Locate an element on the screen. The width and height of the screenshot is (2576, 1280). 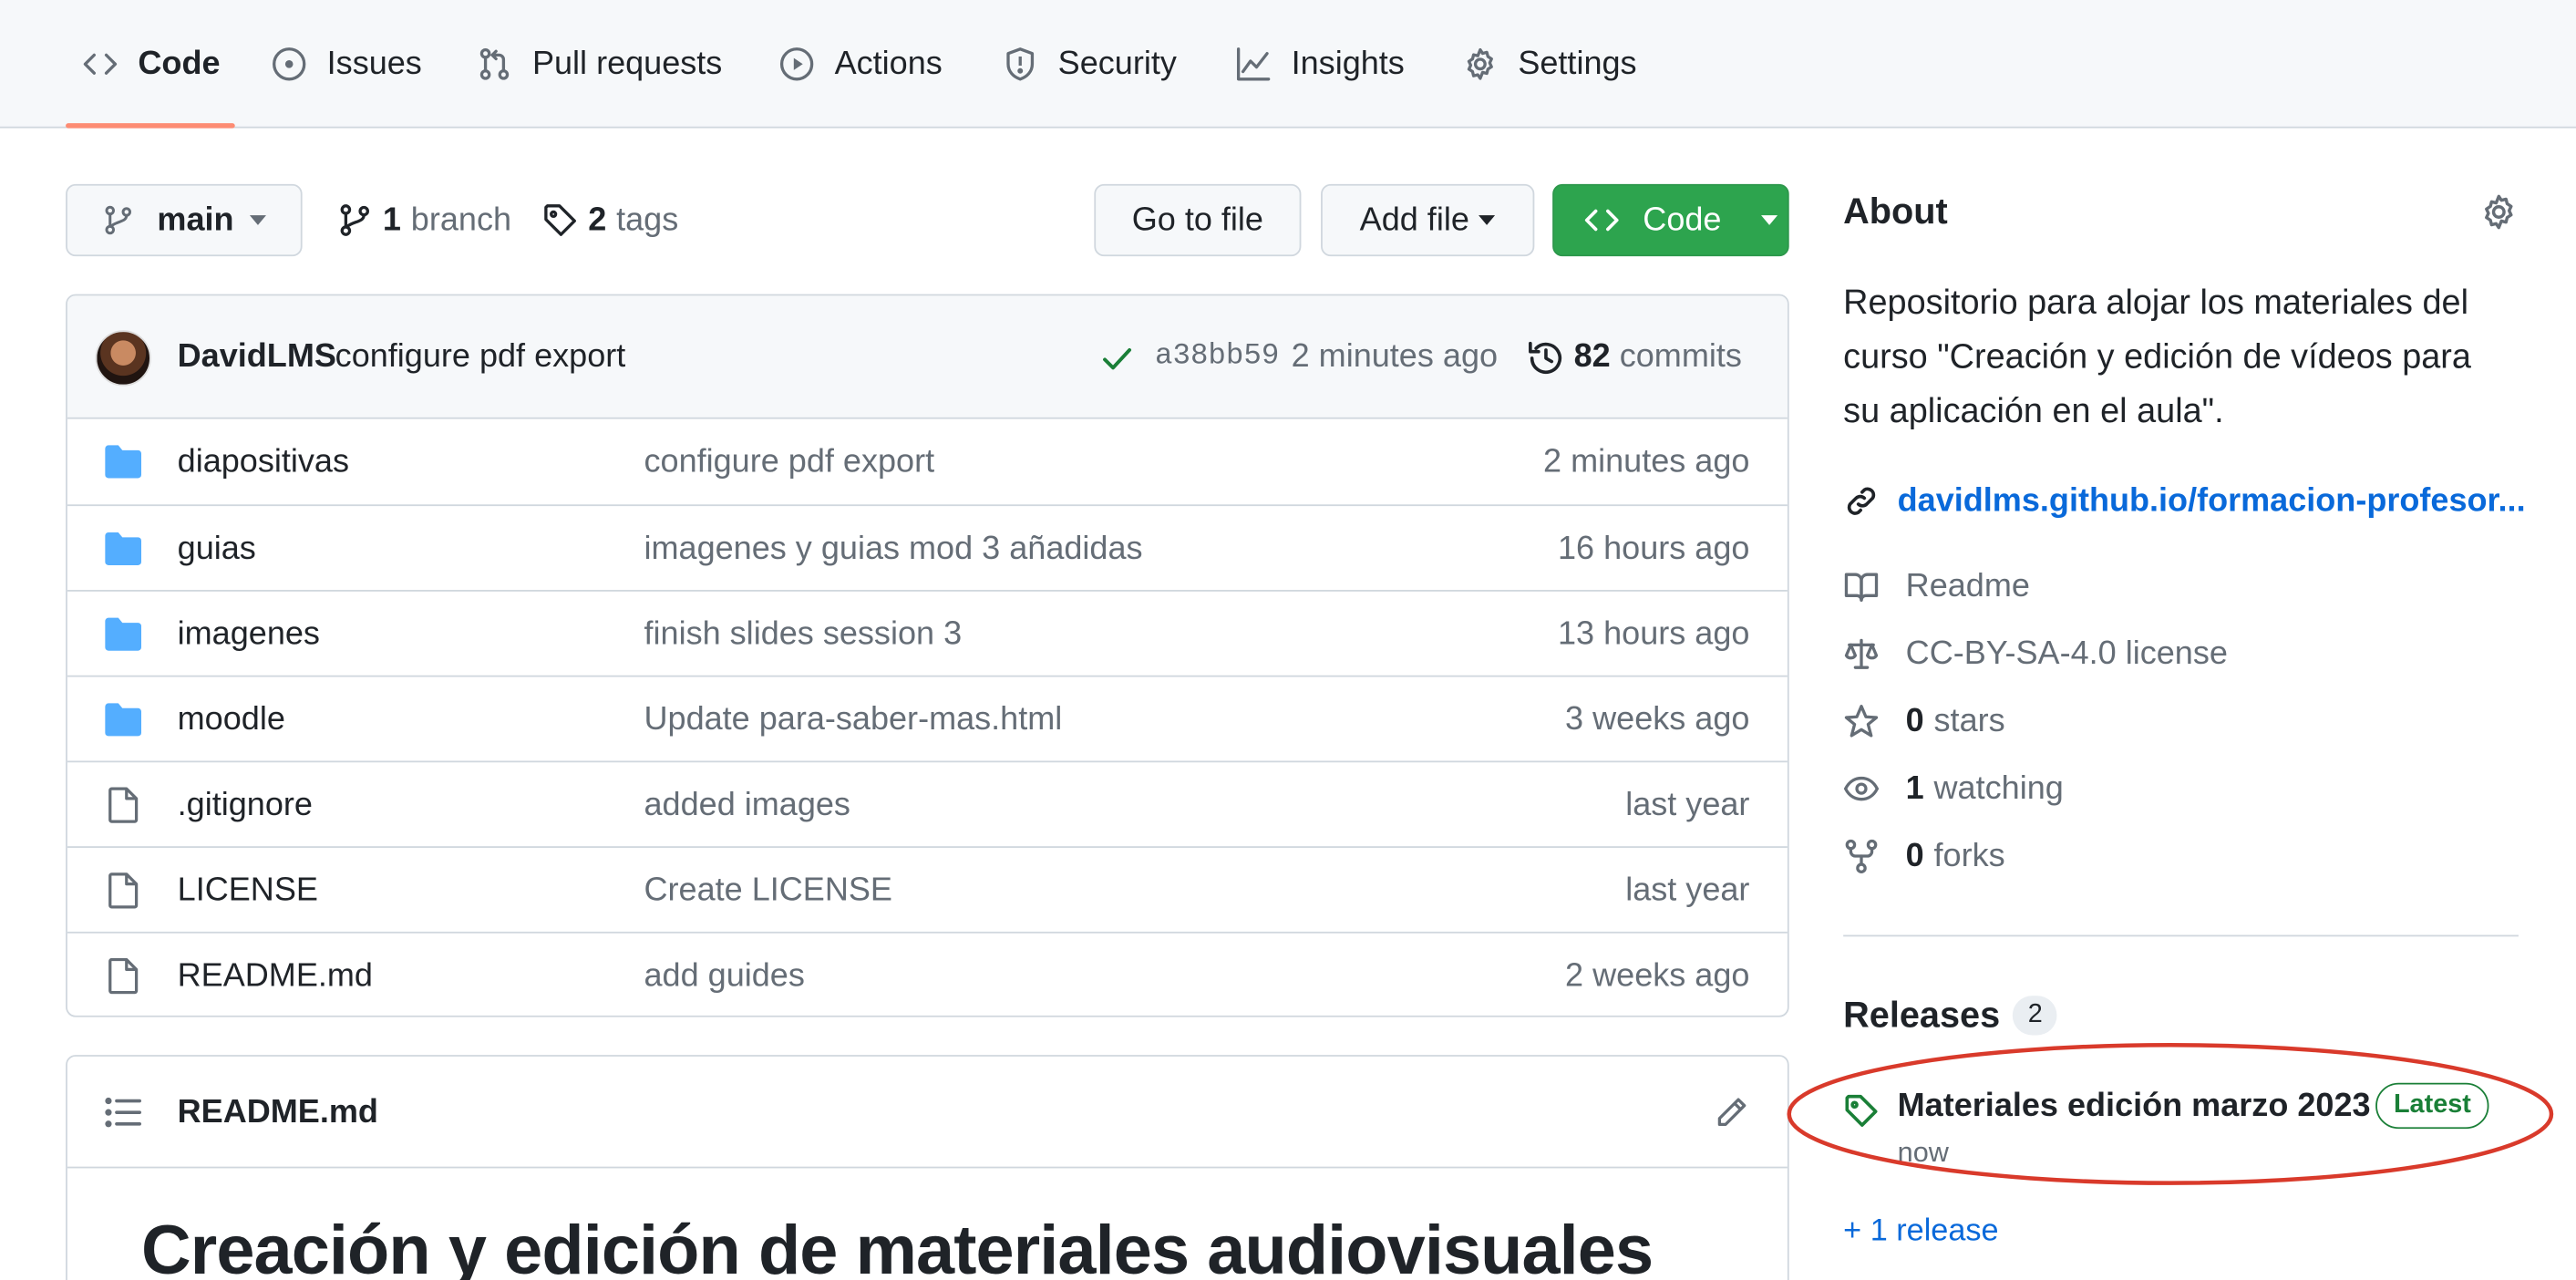
tab-settings: Settings is located at coordinates (1549, 65).